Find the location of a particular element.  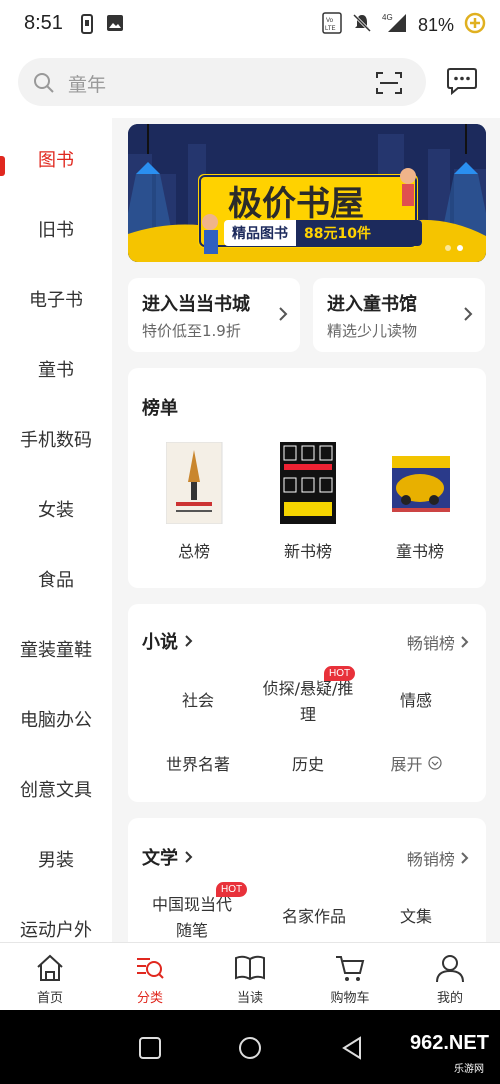

sidebar-item-label: 食品 is located at coordinates (56, 580).